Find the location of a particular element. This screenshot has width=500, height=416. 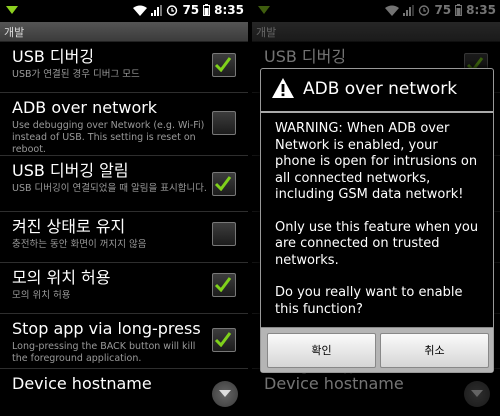

adb-over-network-checkbox is located at coordinates (224, 123).